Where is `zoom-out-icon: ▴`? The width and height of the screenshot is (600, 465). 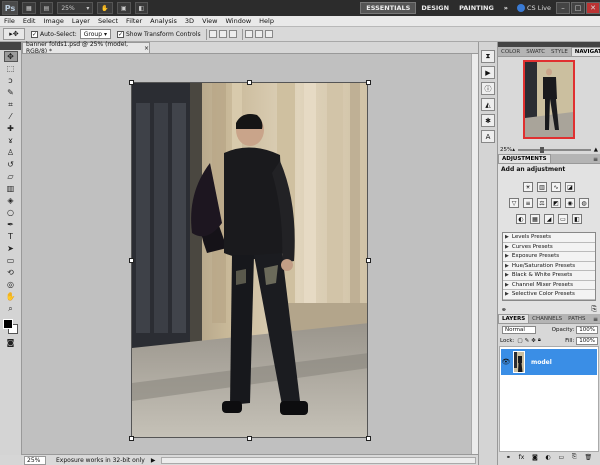
zoom-out-icon: ▴ is located at coordinates (513, 150).